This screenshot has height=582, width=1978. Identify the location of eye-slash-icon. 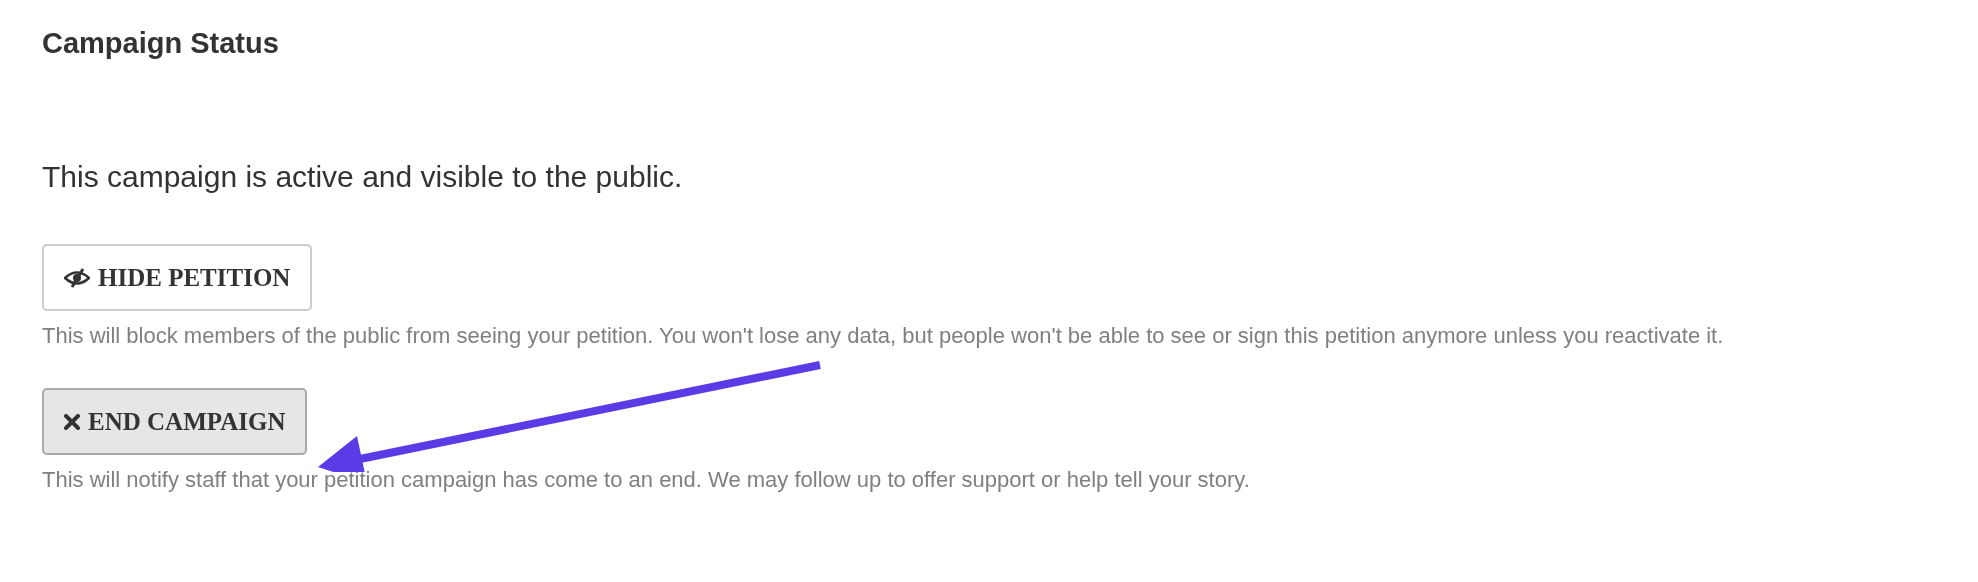
(77, 277).